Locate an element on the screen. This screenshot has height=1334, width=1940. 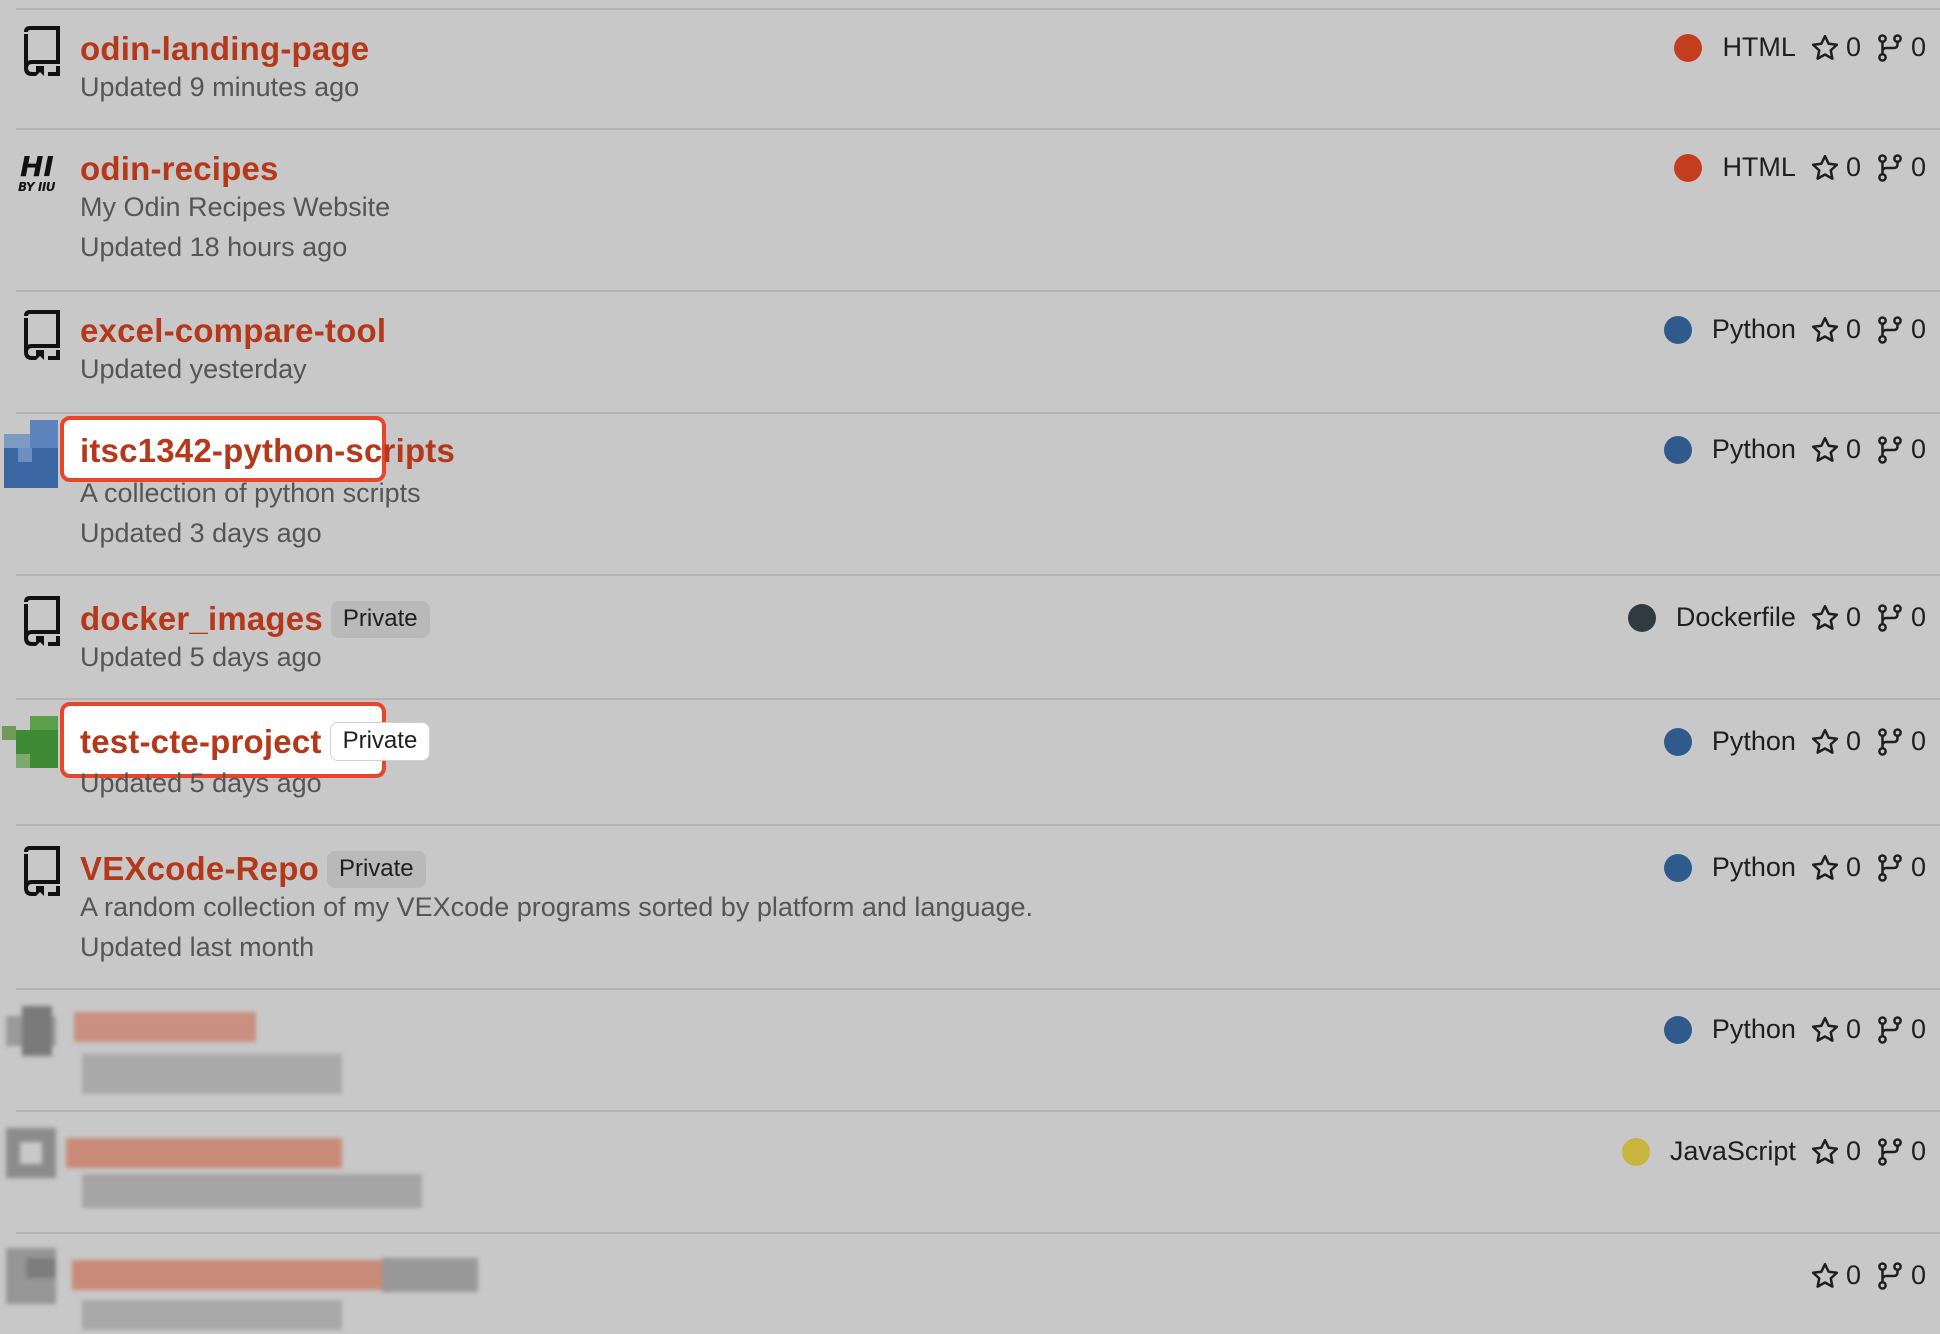
repo-updated: Updated last month is located at coordinates (197, 947).